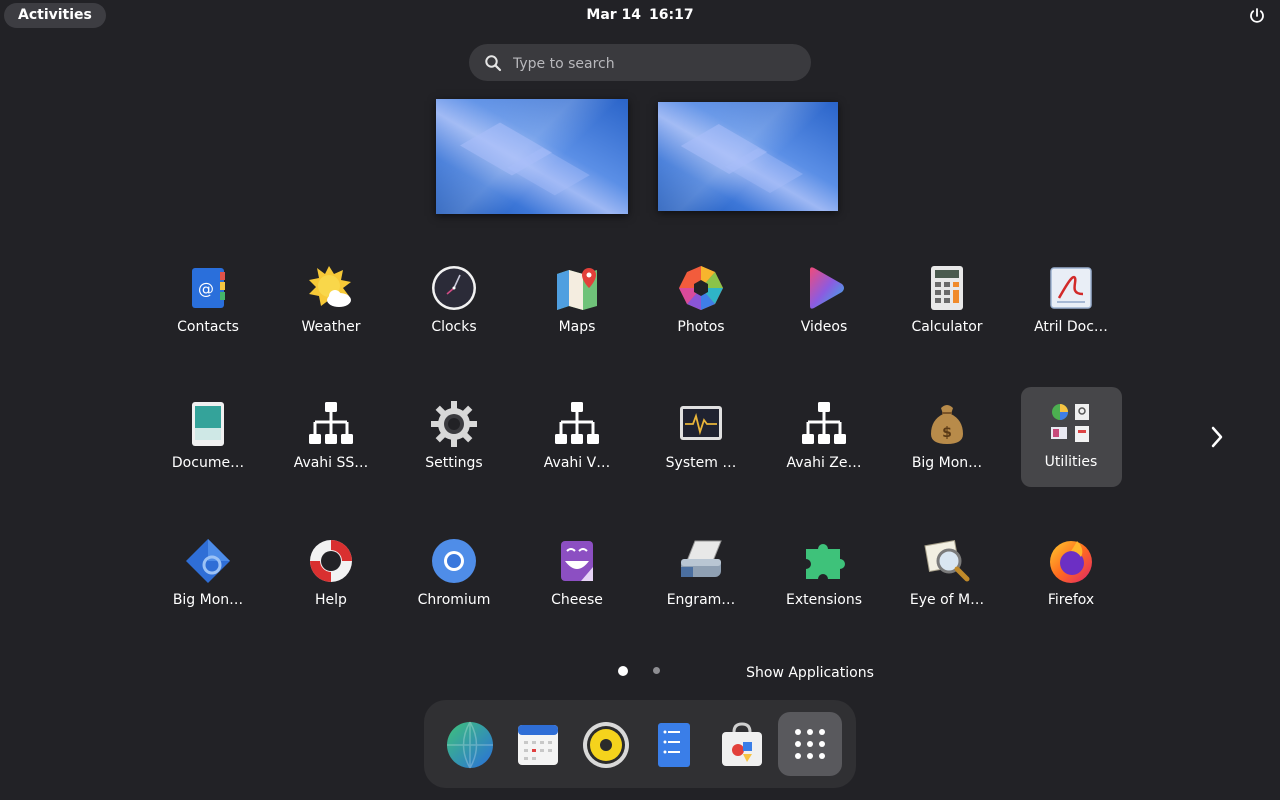 The image size is (1280, 800). What do you see at coordinates (827, 288) in the screenshot?
I see `videos-icon` at bounding box center [827, 288].